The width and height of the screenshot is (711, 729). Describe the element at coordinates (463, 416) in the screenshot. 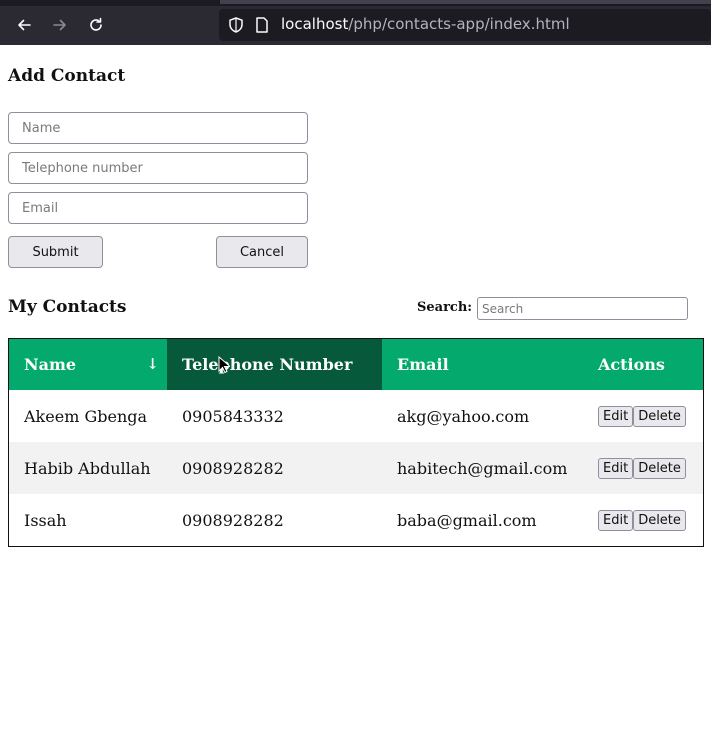

I see `cell-email: akg@yahoo.com` at that location.